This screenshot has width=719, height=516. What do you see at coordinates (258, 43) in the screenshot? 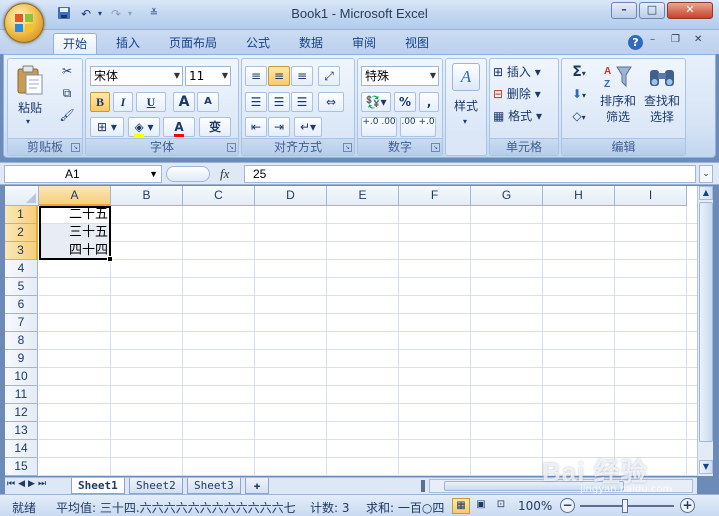
I see `tab-formulas: 公式` at bounding box center [258, 43].